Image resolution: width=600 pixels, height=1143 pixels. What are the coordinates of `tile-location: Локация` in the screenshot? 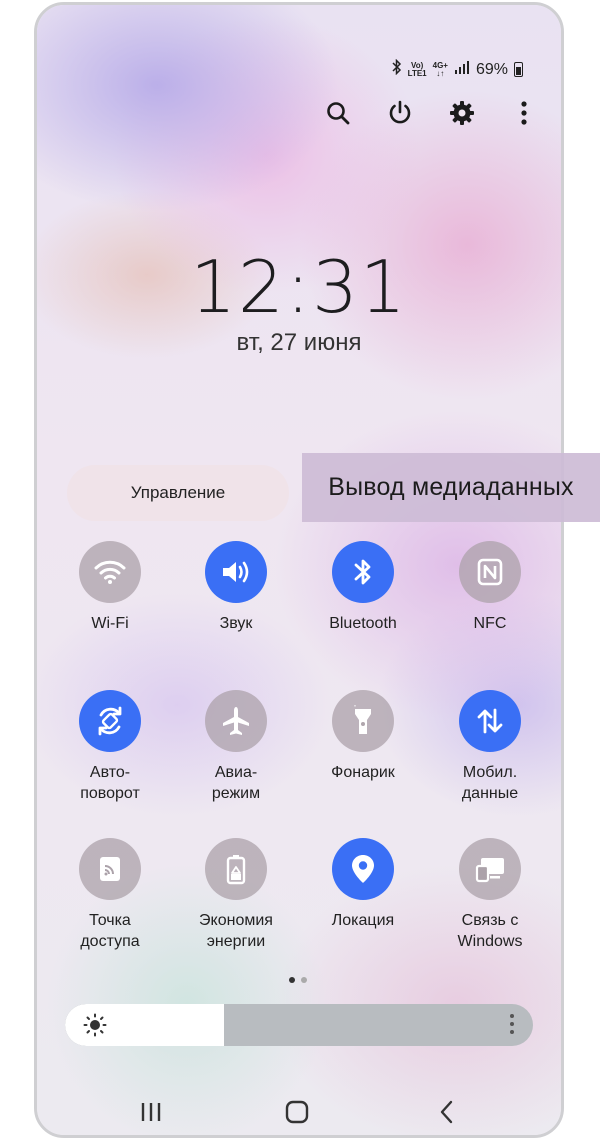 It's located at (363, 884).